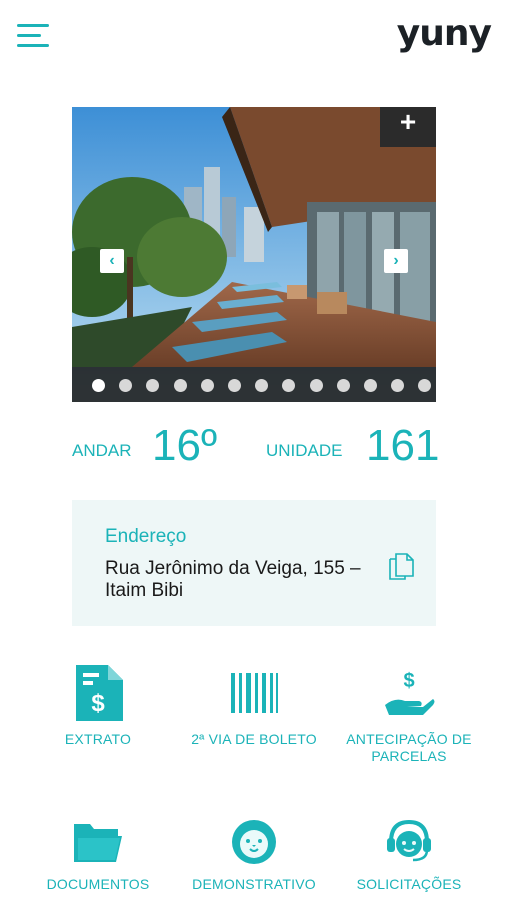  Describe the element at coordinates (254, 842) in the screenshot. I see `lion-icon` at that location.